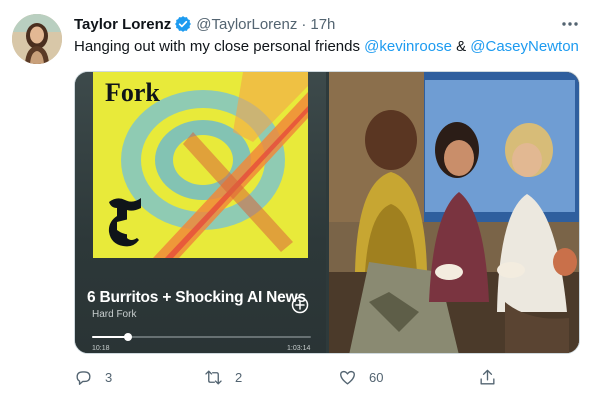 The width and height of the screenshot is (614, 404). Describe the element at coordinates (322, 24) in the screenshot. I see `timestamp: 17h` at that location.